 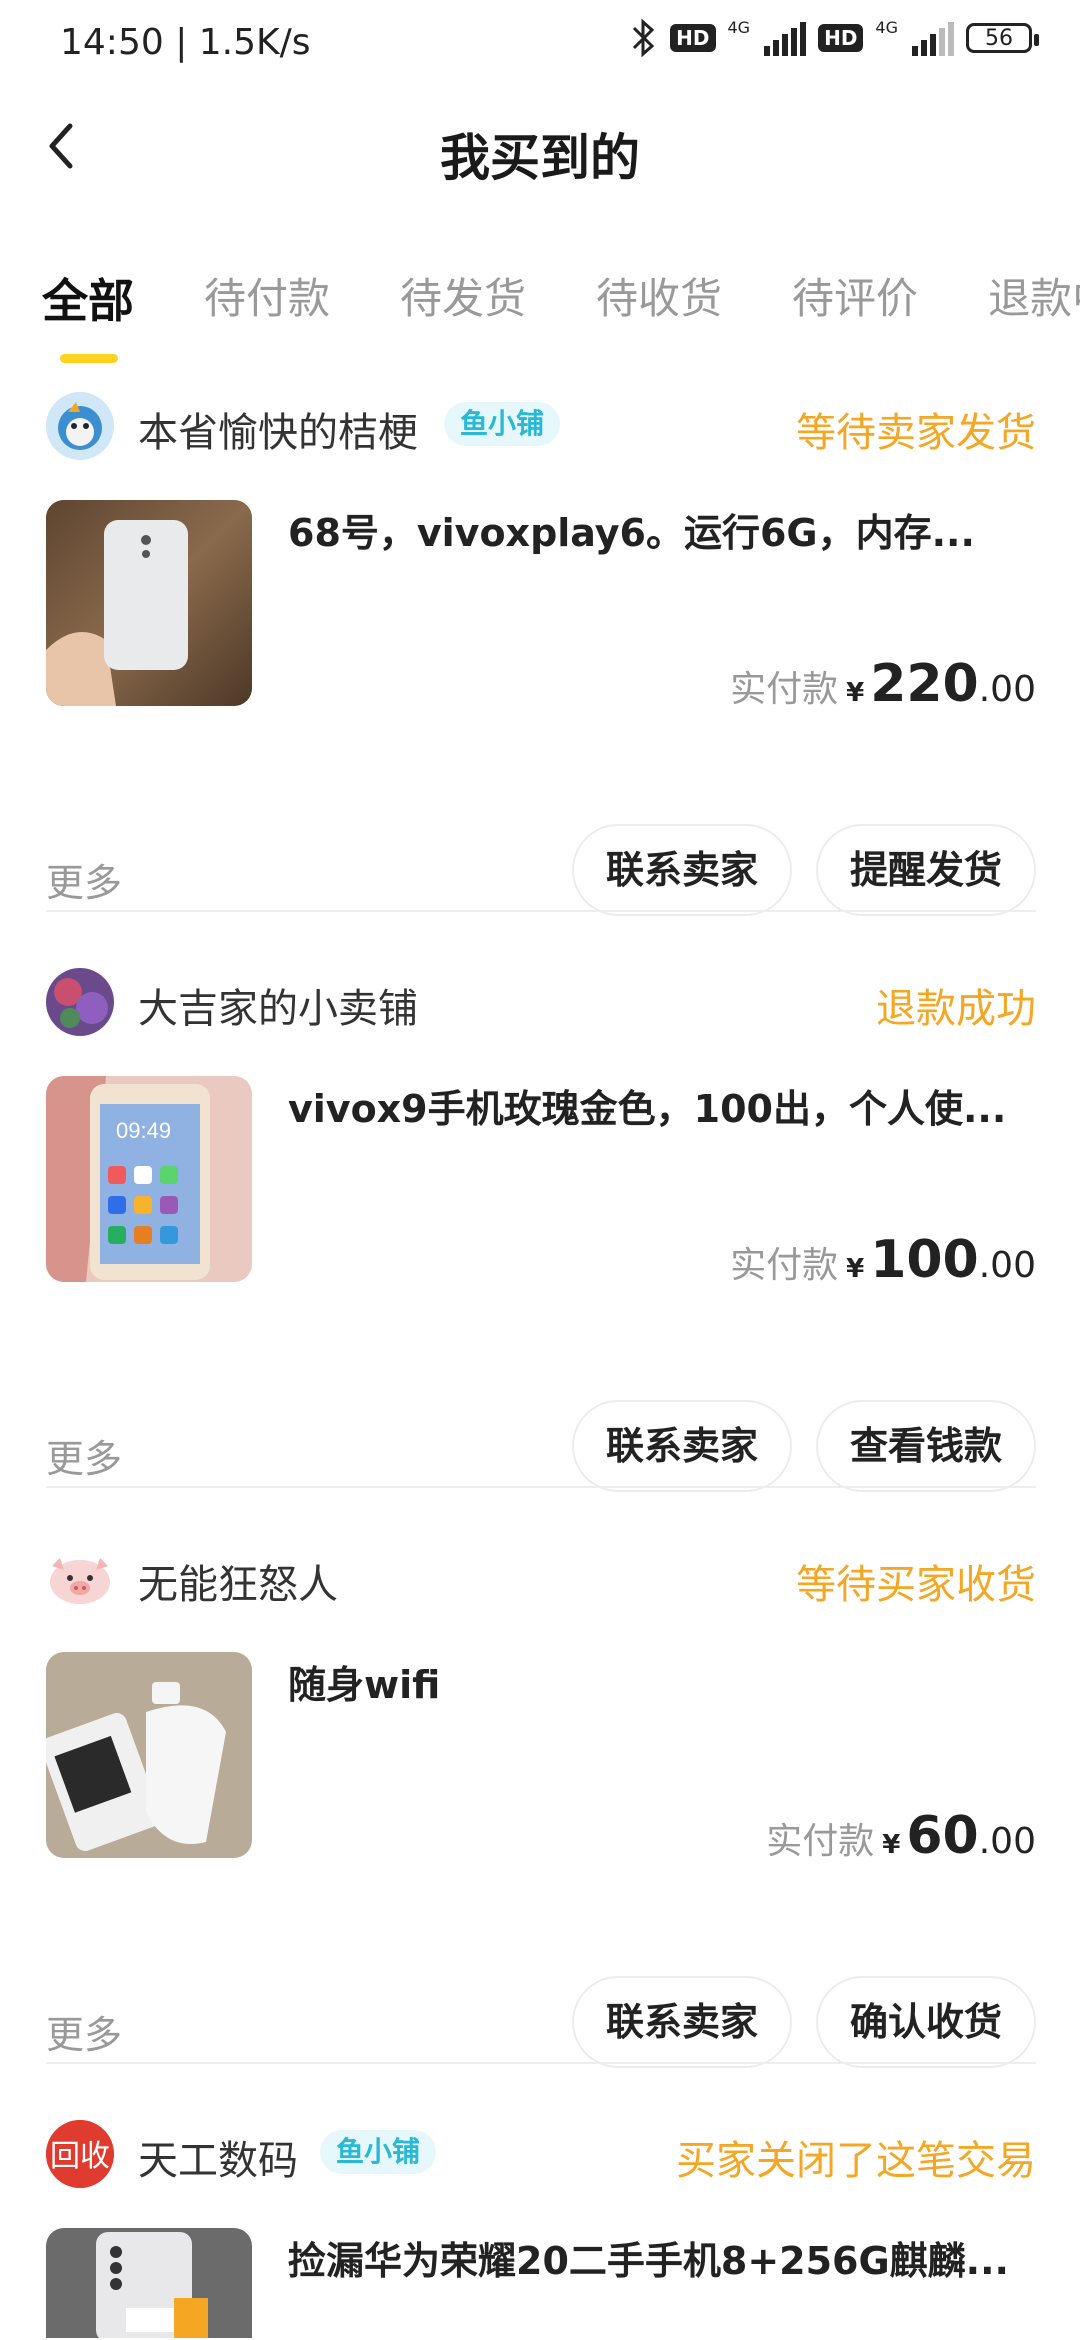 What do you see at coordinates (463, 305) in the screenshot?
I see `tab-pending-shipment: 待发货` at bounding box center [463, 305].